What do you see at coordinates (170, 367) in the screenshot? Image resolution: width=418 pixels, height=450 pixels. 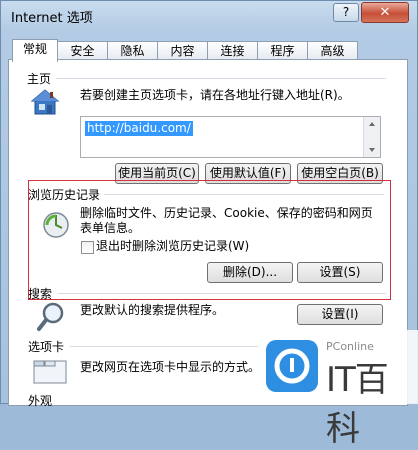 I see `tabs-description: 更改网页在选项卡中显示的方式。` at bounding box center [170, 367].